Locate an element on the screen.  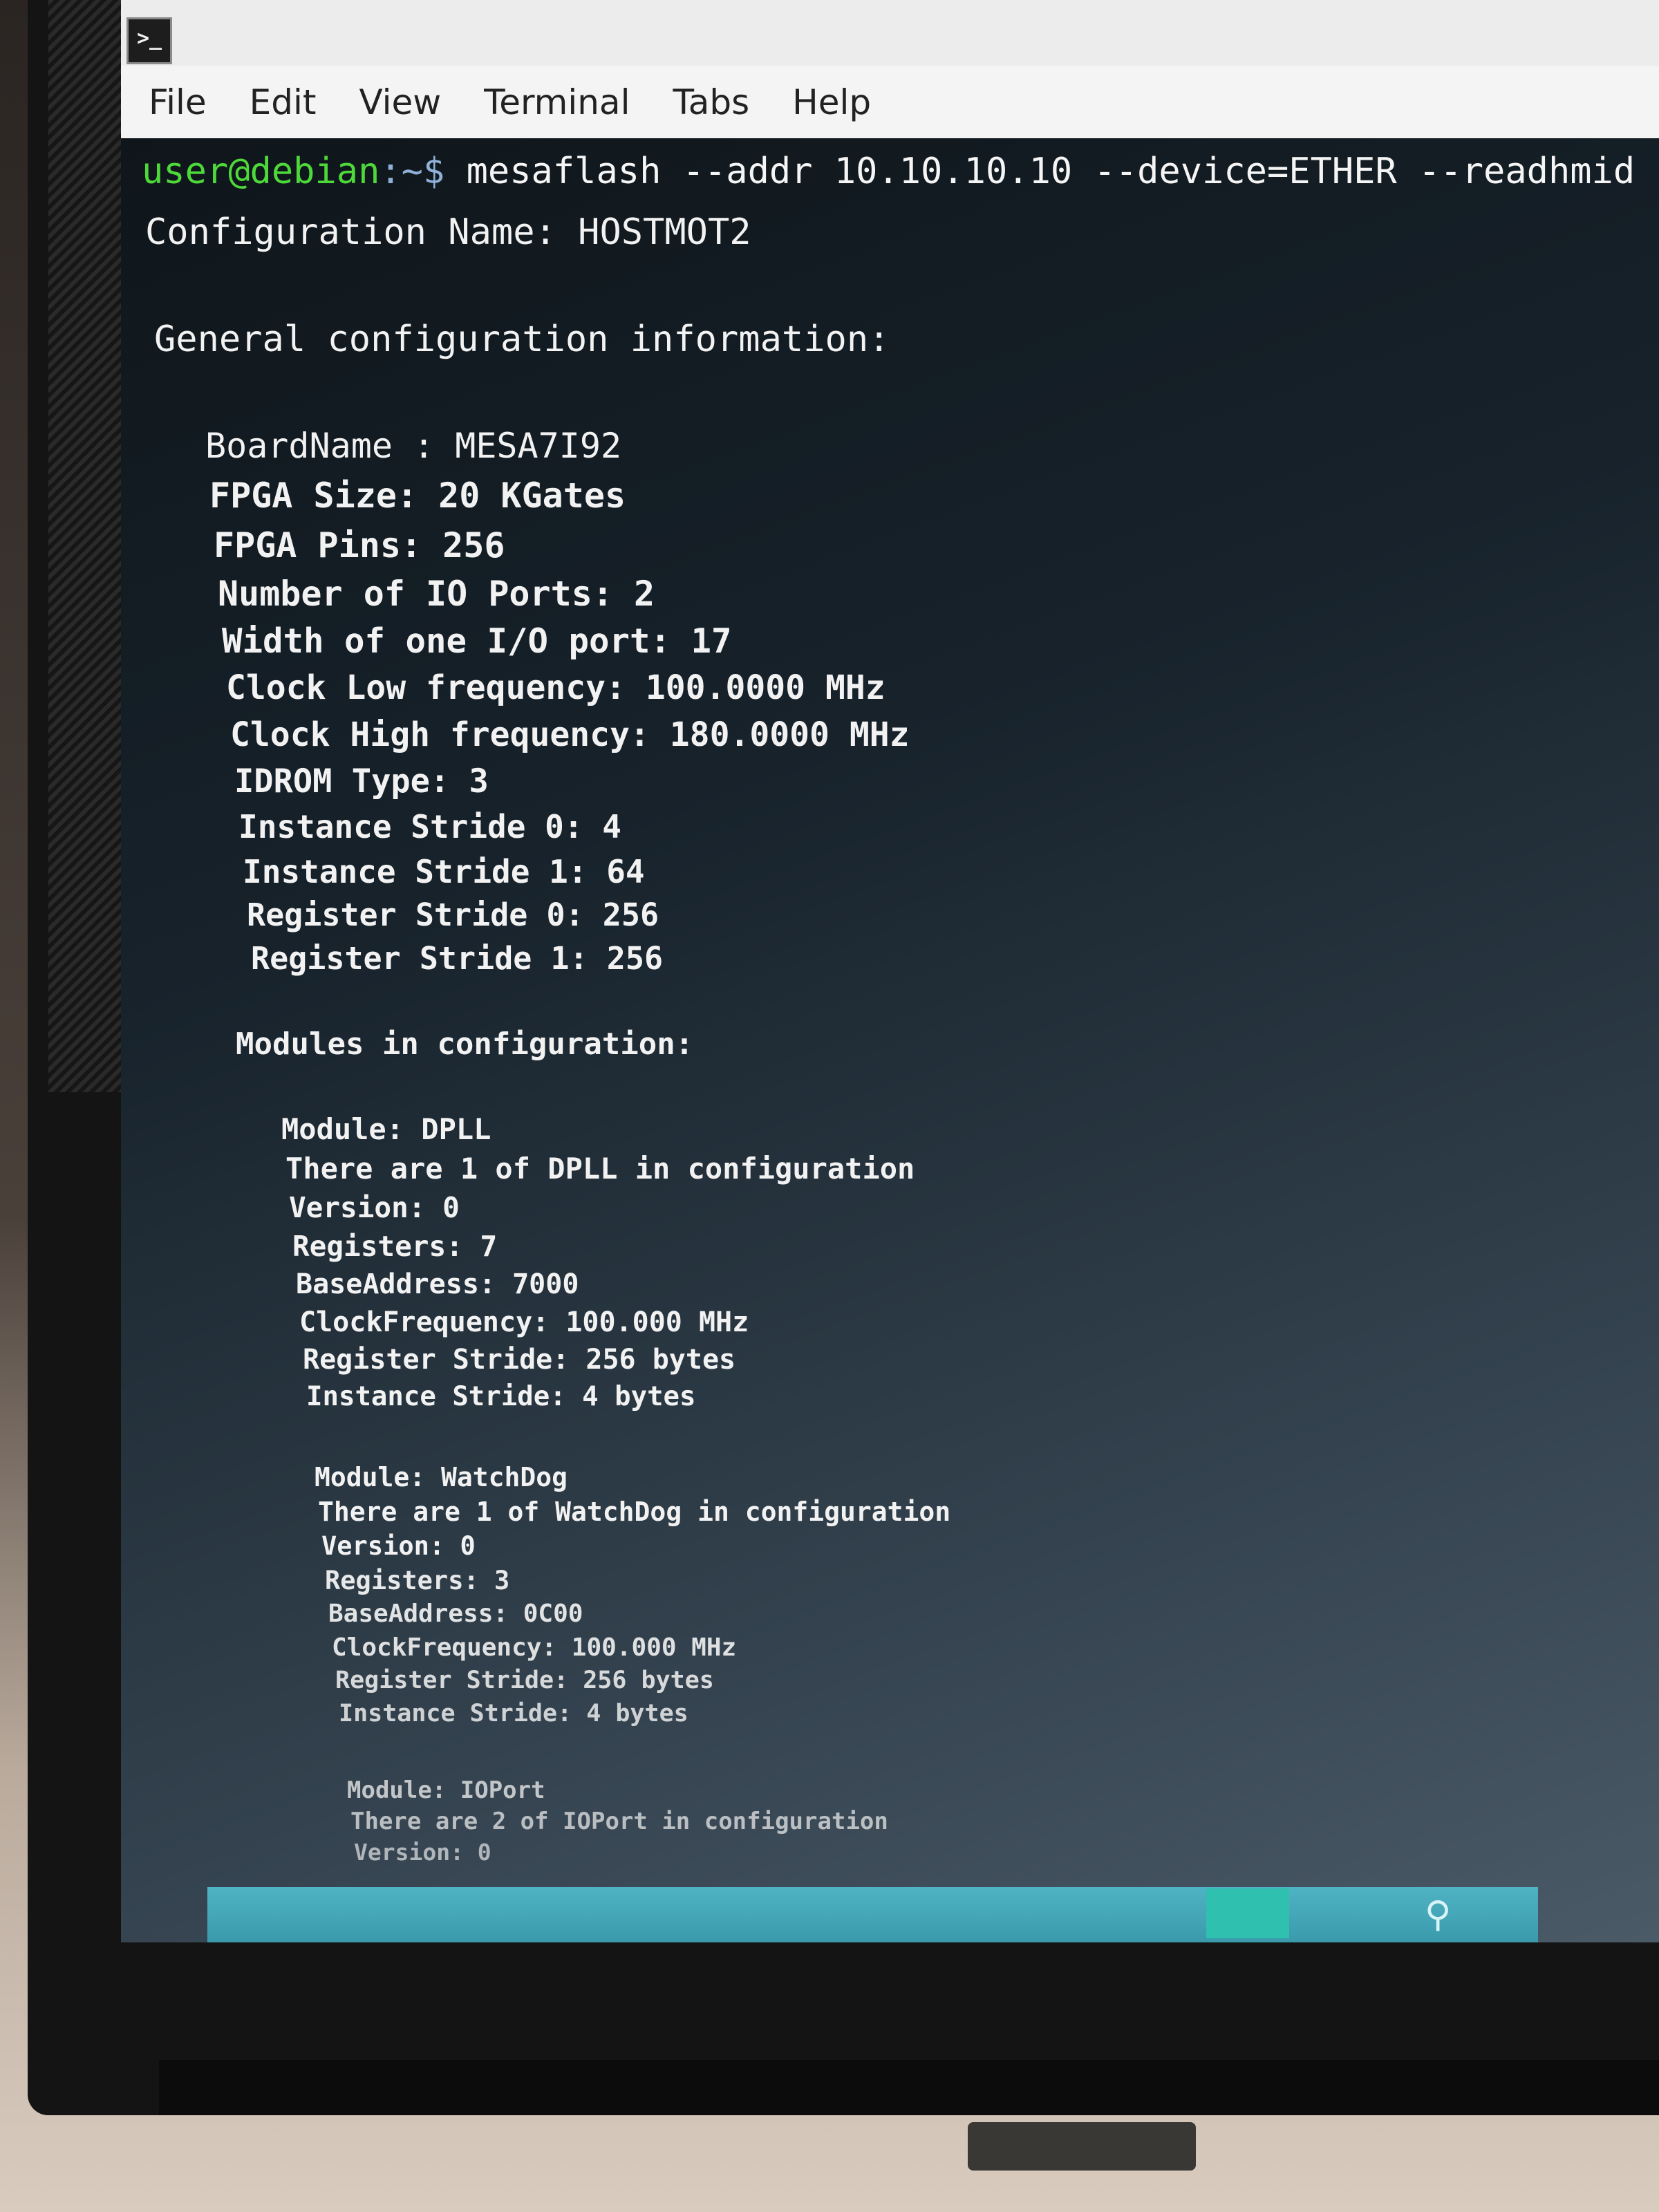
menu-tabs: Tabs is located at coordinates (711, 102).